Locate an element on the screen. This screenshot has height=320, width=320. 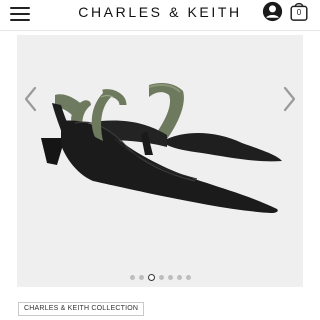
user-account-icon is located at coordinates (272, 11).